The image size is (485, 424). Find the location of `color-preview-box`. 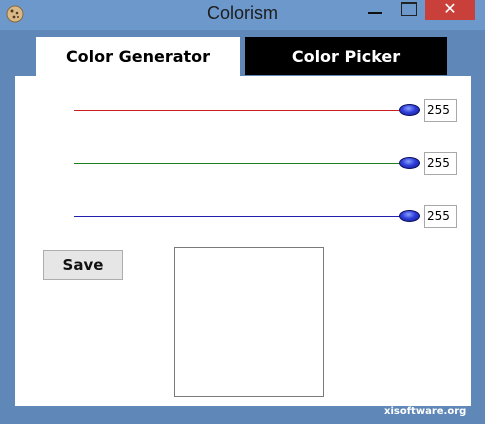

color-preview-box is located at coordinates (249, 322).